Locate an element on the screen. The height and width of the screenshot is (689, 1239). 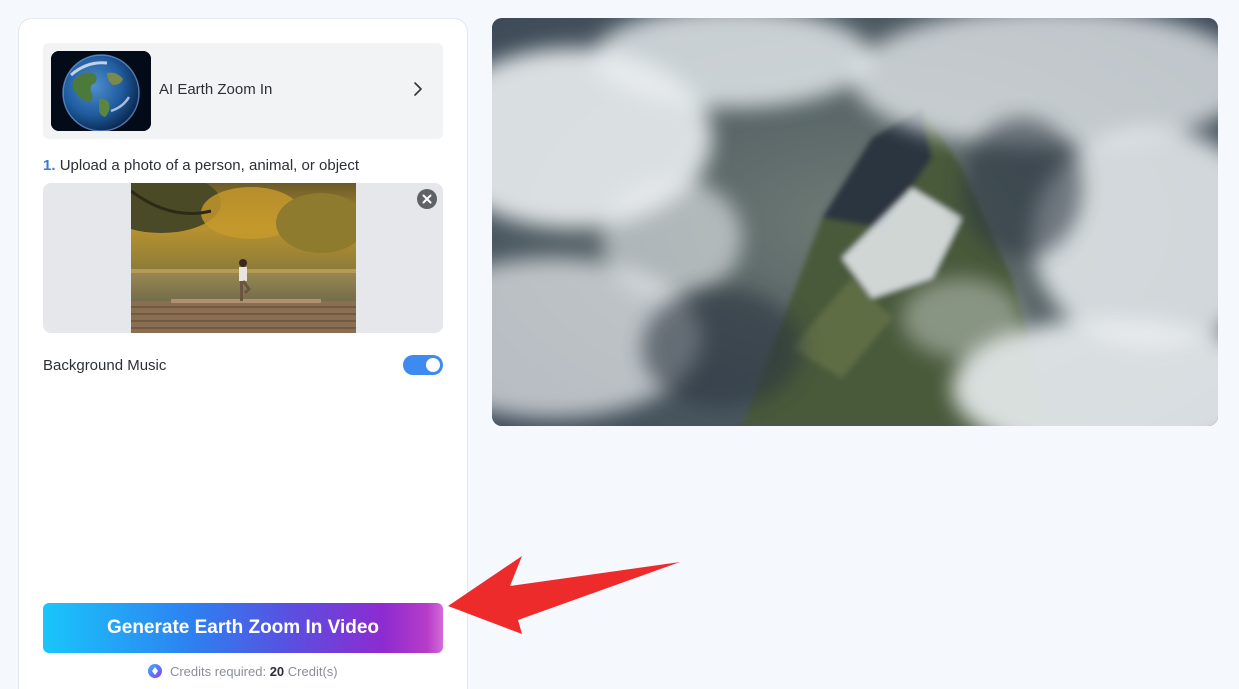
arrow-left-icon is located at coordinates (564, 595).